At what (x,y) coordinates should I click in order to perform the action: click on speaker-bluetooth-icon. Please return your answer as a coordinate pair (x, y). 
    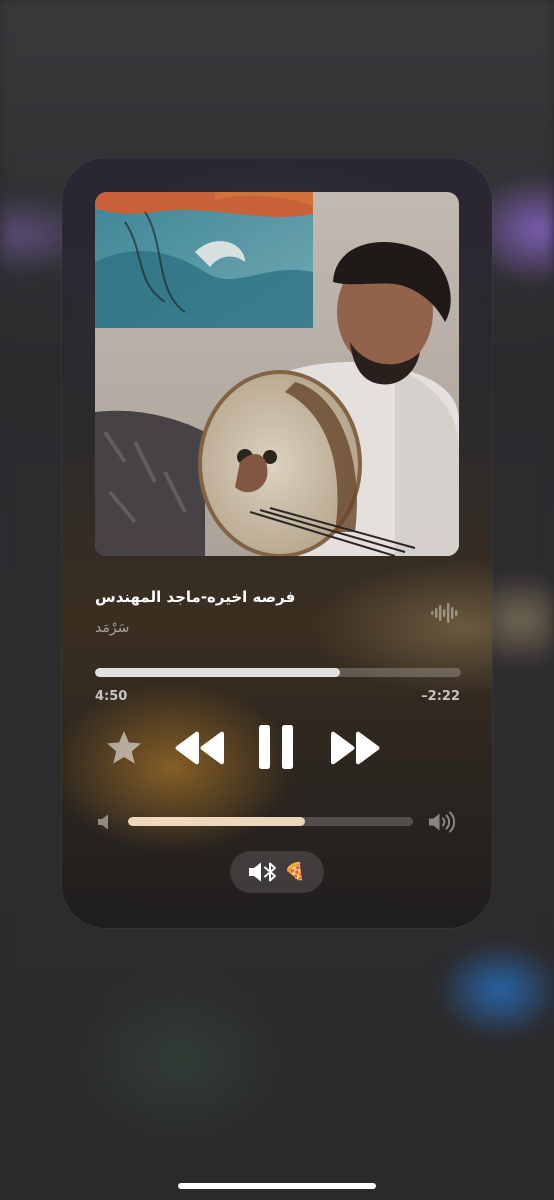
    Looking at the image, I should click on (263, 872).